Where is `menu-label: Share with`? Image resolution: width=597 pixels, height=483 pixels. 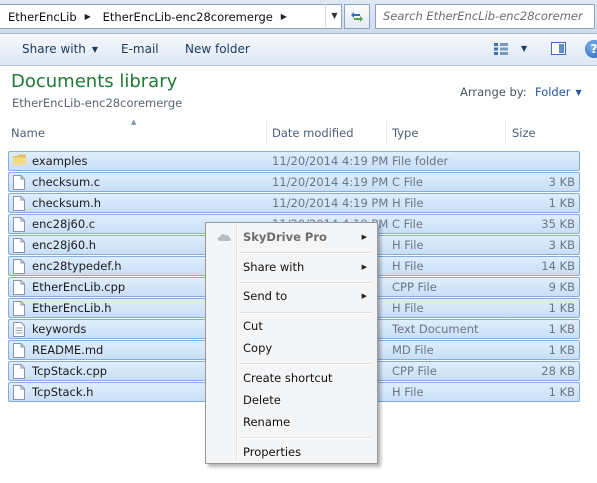 menu-label: Share with is located at coordinates (274, 267).